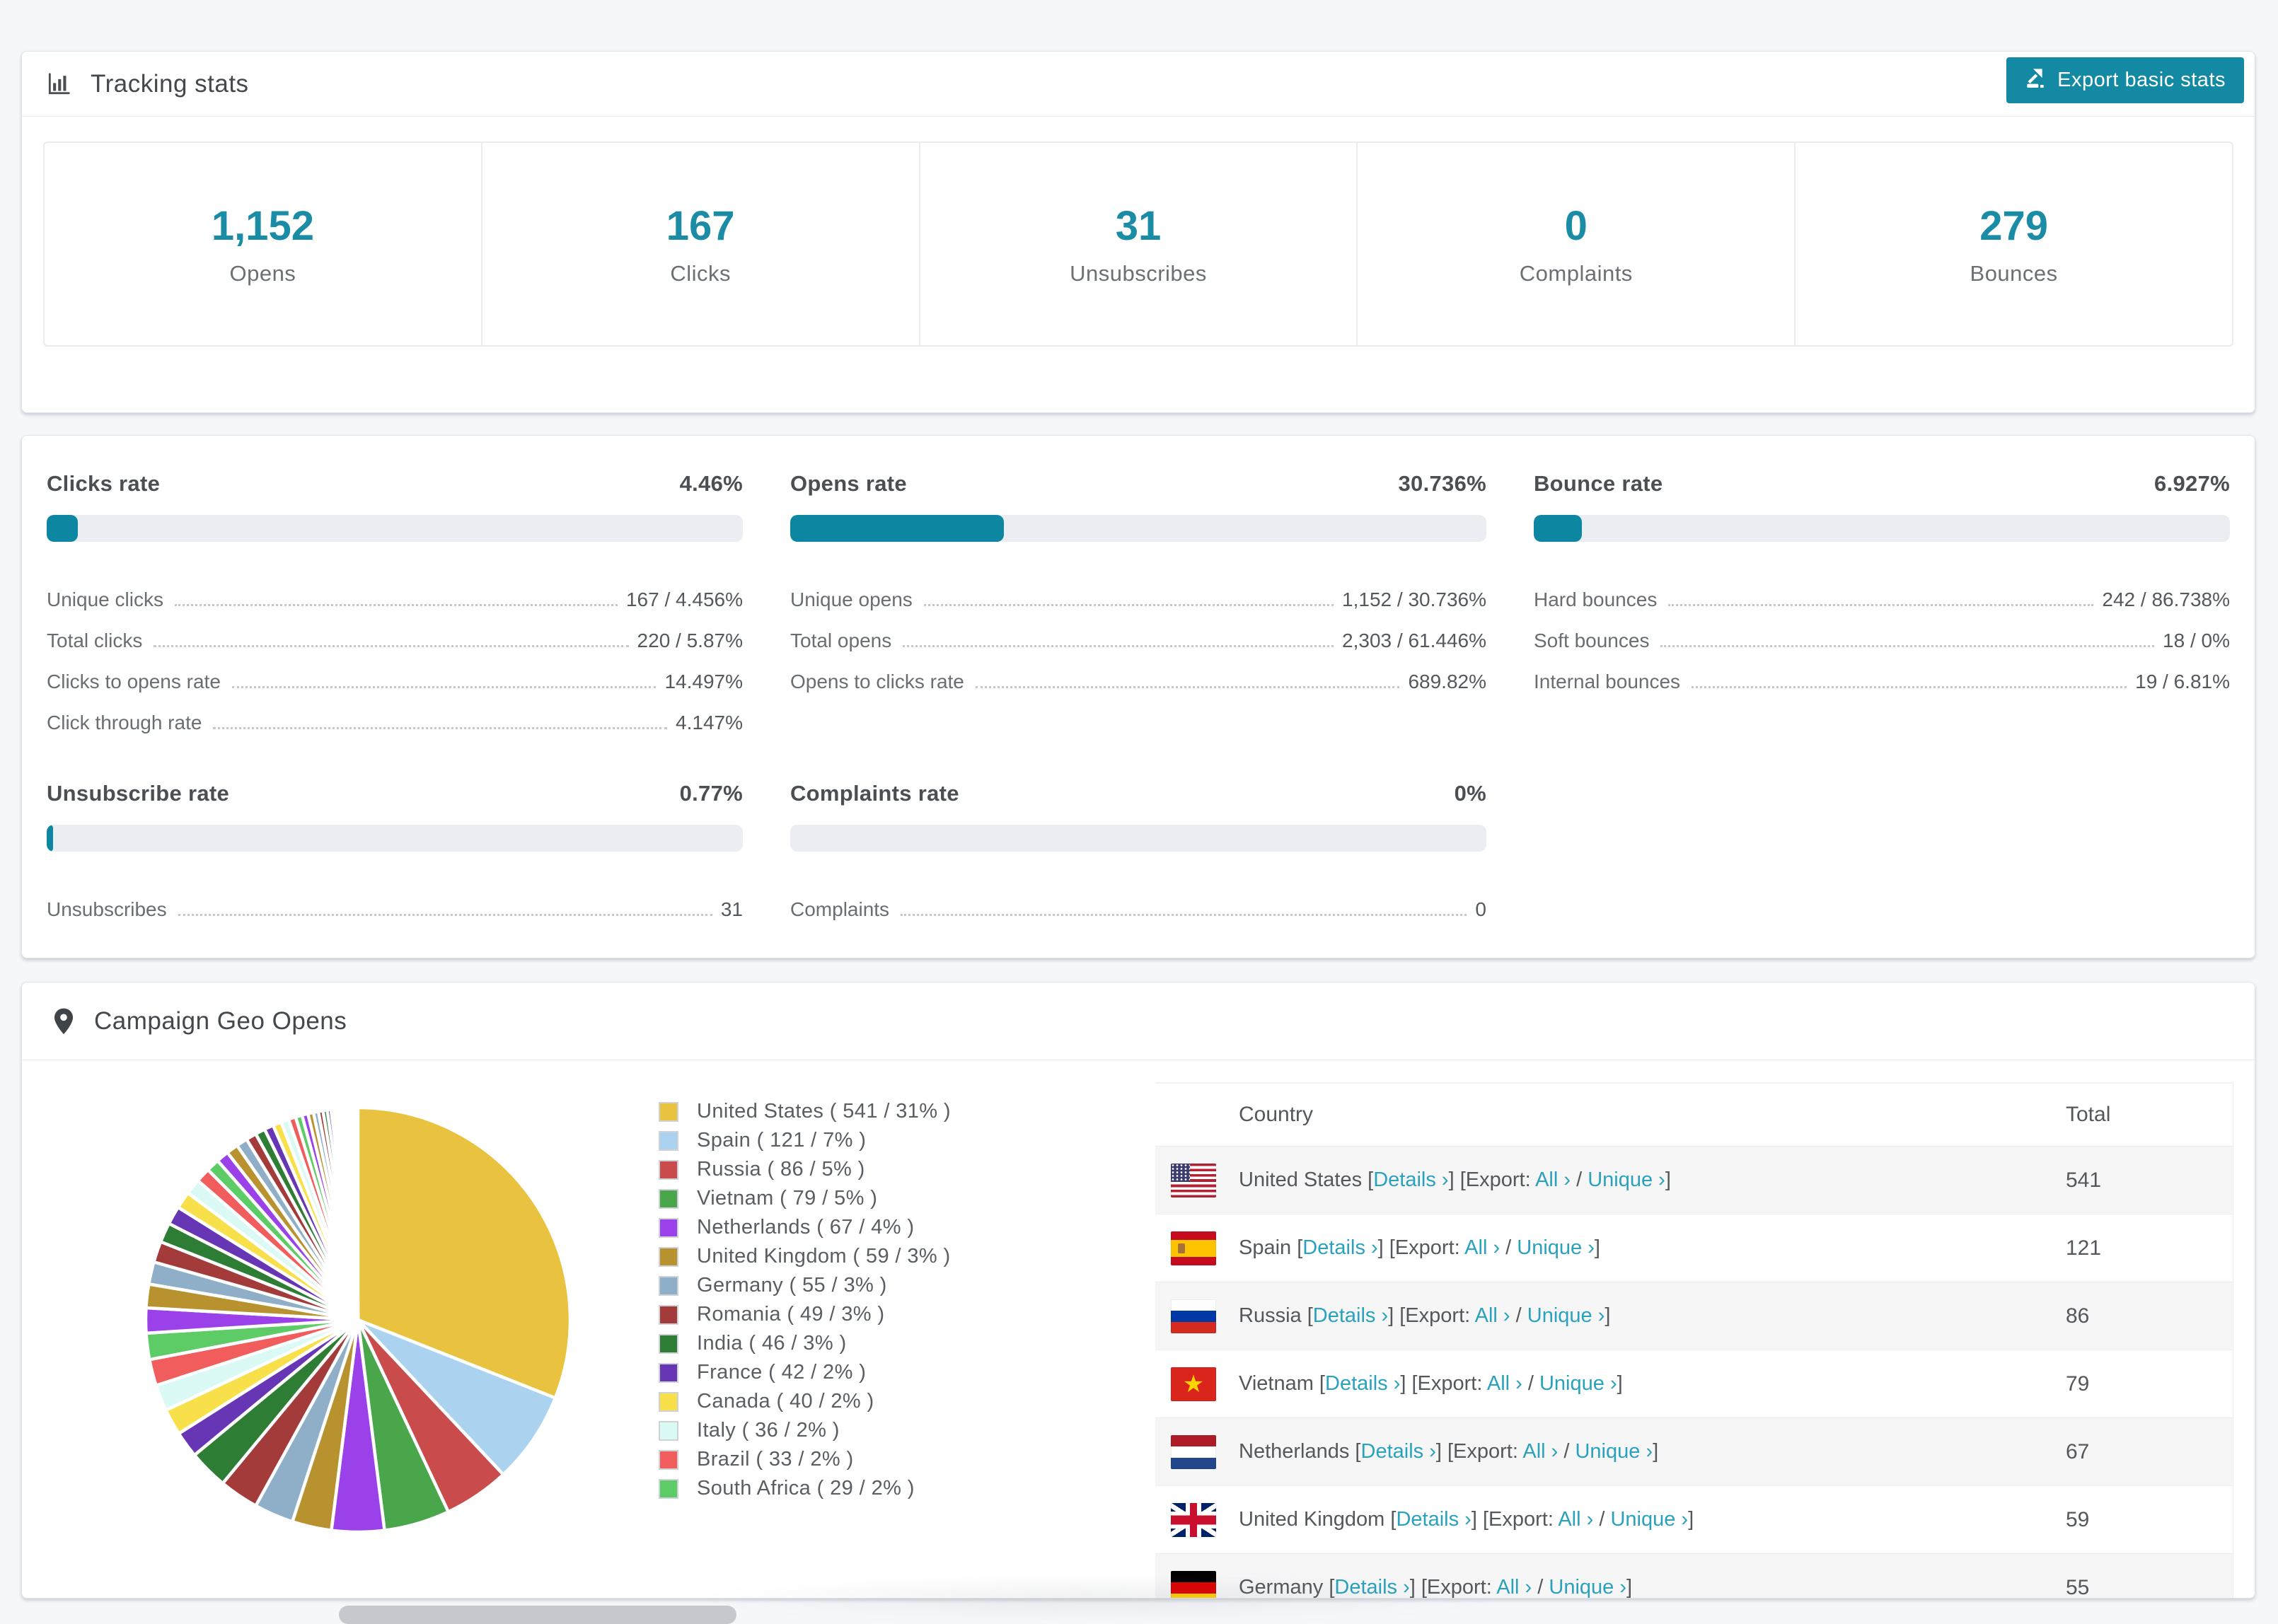 Image resolution: width=2278 pixels, height=1624 pixels. What do you see at coordinates (1276, 1114) in the screenshot?
I see `country-column-header: Country` at bounding box center [1276, 1114].